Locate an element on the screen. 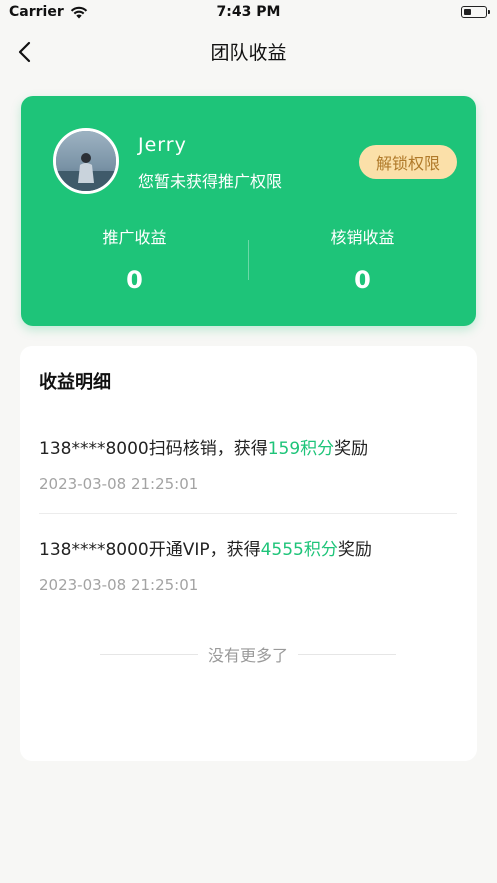  promo-earnings-value: 0 is located at coordinates (134, 280).